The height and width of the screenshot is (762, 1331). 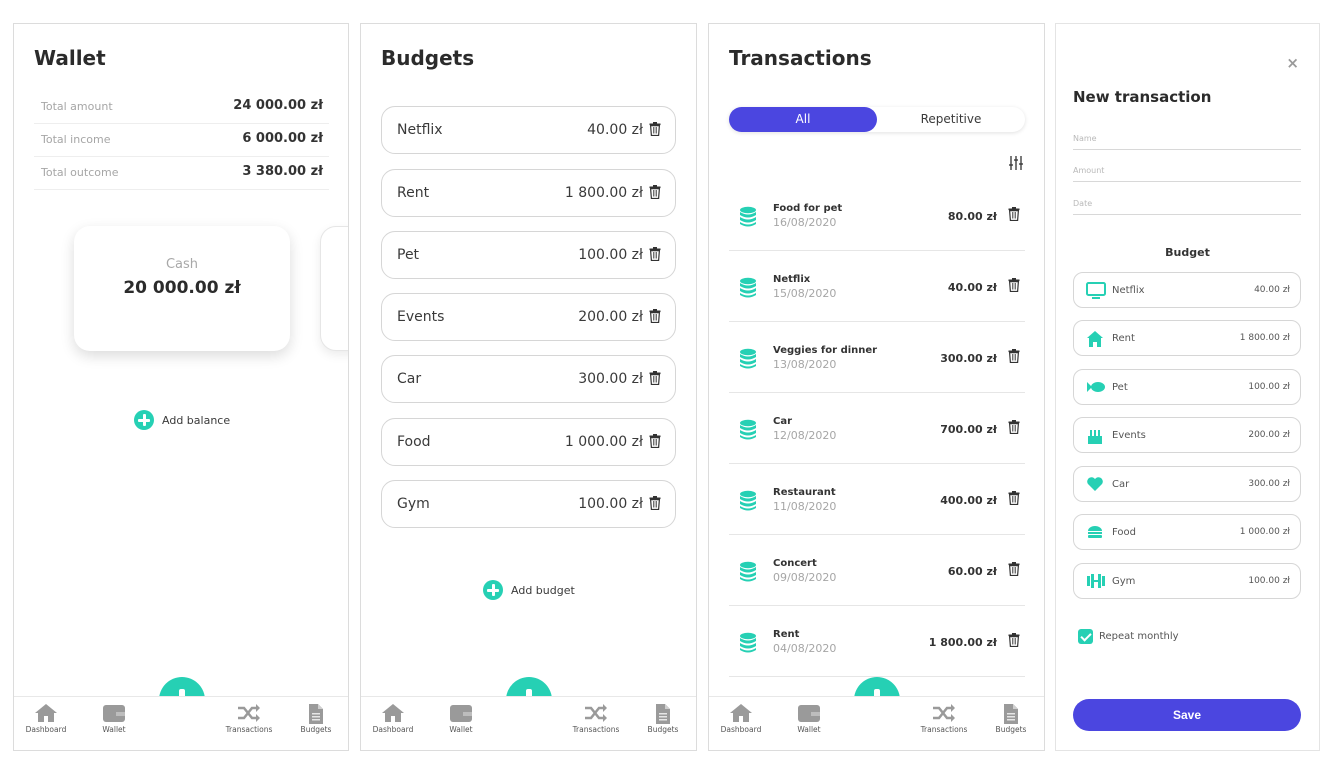 What do you see at coordinates (1095, 339) in the screenshot?
I see `house-icon` at bounding box center [1095, 339].